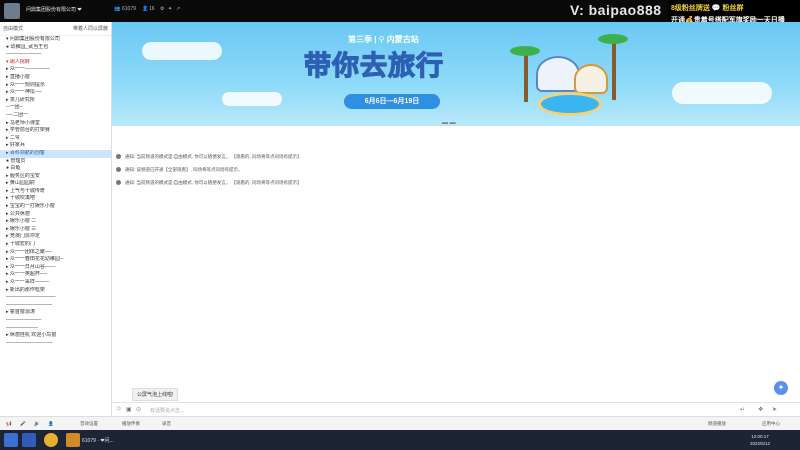  I want to click on channel-tree-item: ▸ 众一一英超杯──, so click(55, 275).